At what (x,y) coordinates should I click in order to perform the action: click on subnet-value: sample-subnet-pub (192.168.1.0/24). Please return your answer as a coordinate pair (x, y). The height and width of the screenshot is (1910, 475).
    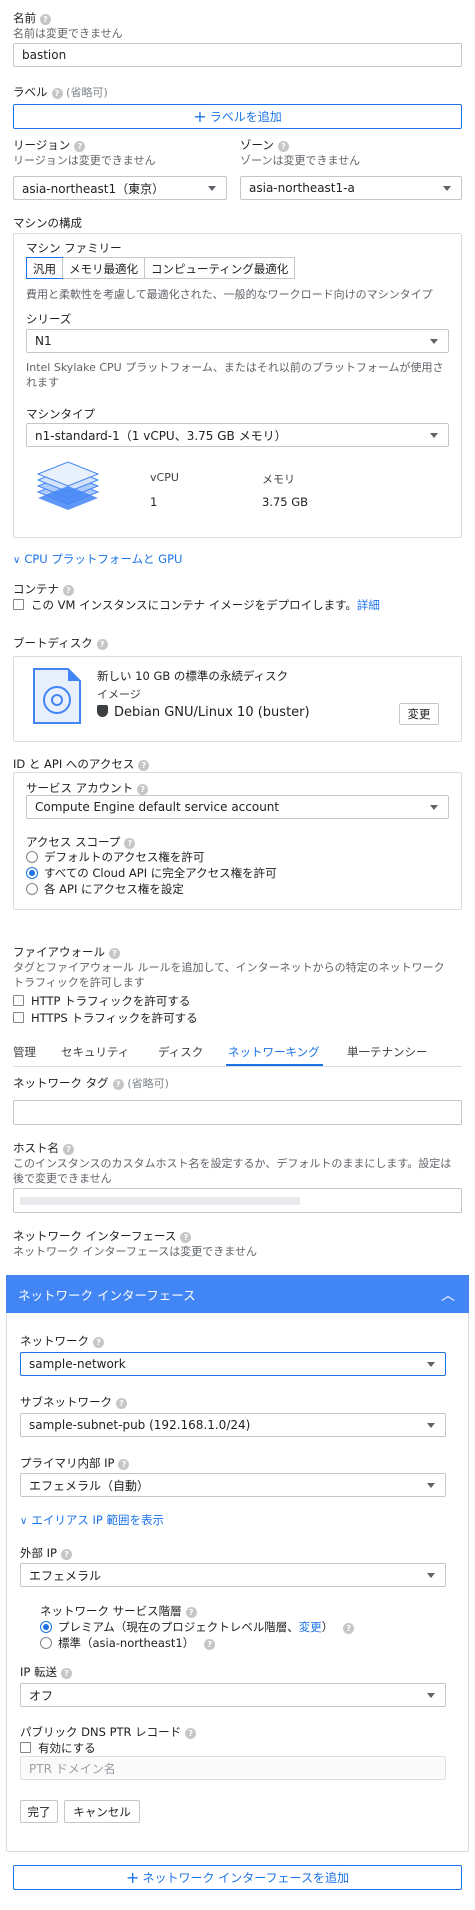
    Looking at the image, I should click on (140, 1425).